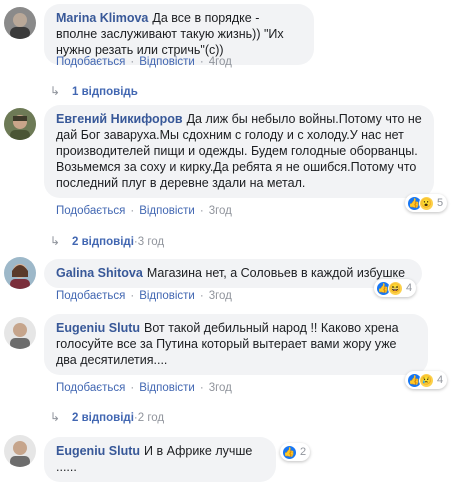  I want to click on view-replies: ↳ 2 відповіді·3 год, so click(107, 241).